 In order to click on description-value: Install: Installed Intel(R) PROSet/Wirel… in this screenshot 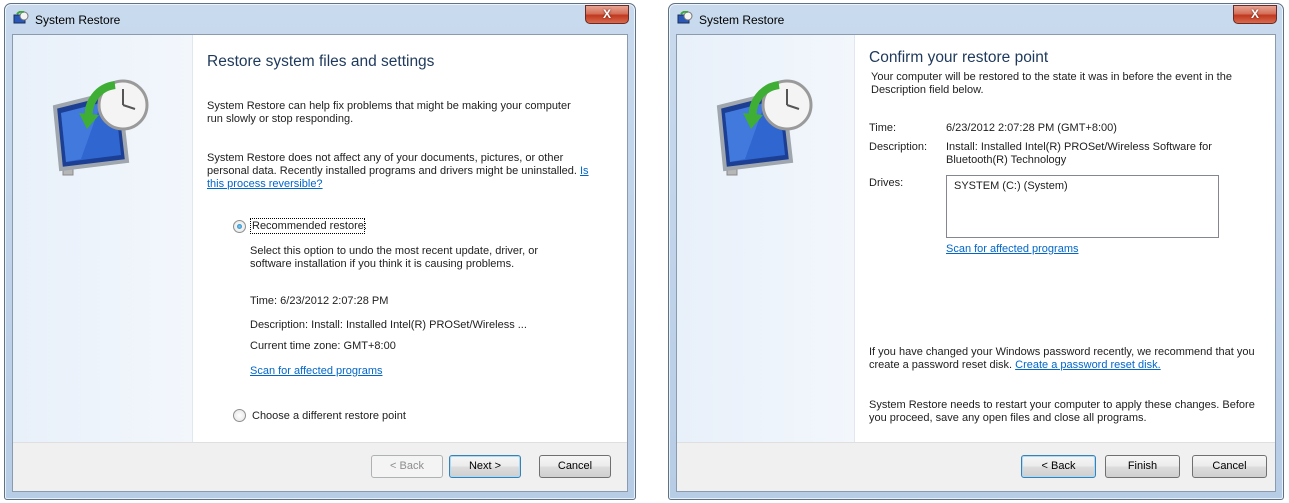, I will do `click(1079, 153)`.